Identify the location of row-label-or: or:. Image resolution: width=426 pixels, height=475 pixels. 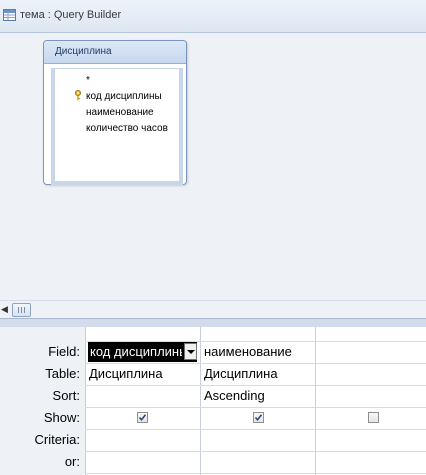
(72, 461).